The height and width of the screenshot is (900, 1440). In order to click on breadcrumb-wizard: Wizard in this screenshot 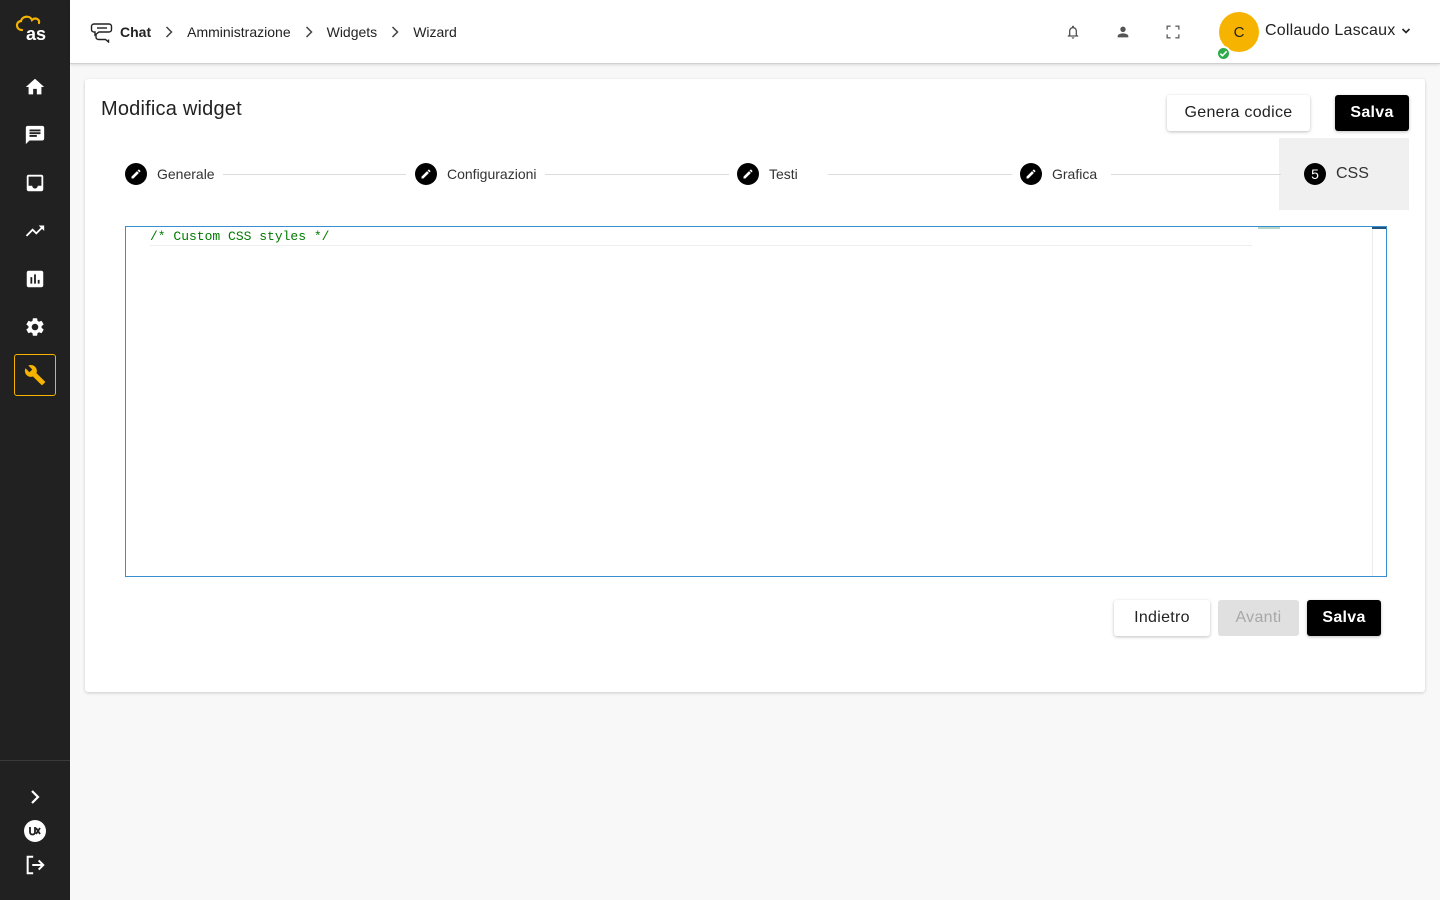, I will do `click(435, 32)`.